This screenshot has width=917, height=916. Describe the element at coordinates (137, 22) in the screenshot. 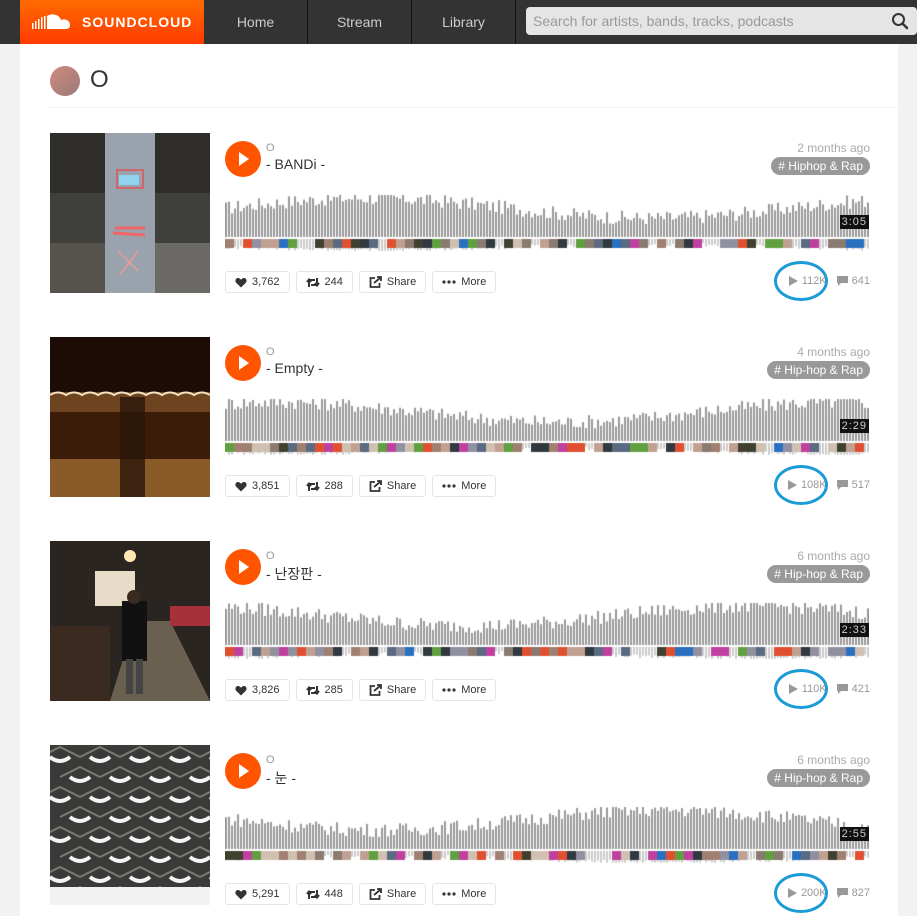

I see `brand-name: SOUNDCLOUD` at that location.